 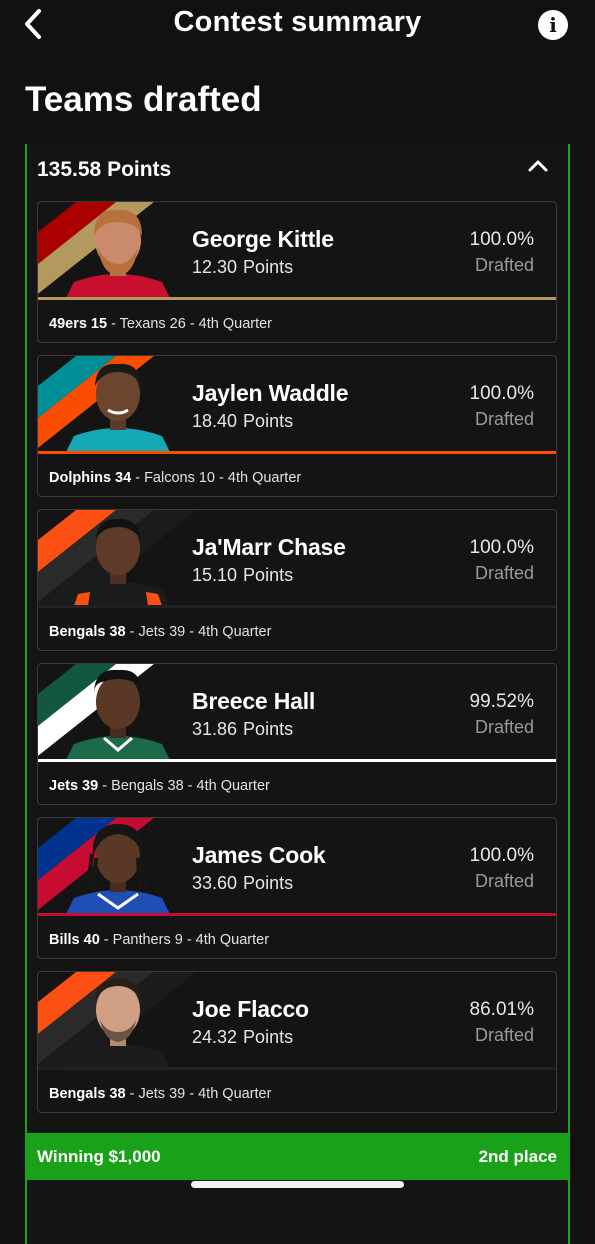 I want to click on page-title: Contest summary, so click(x=297, y=22).